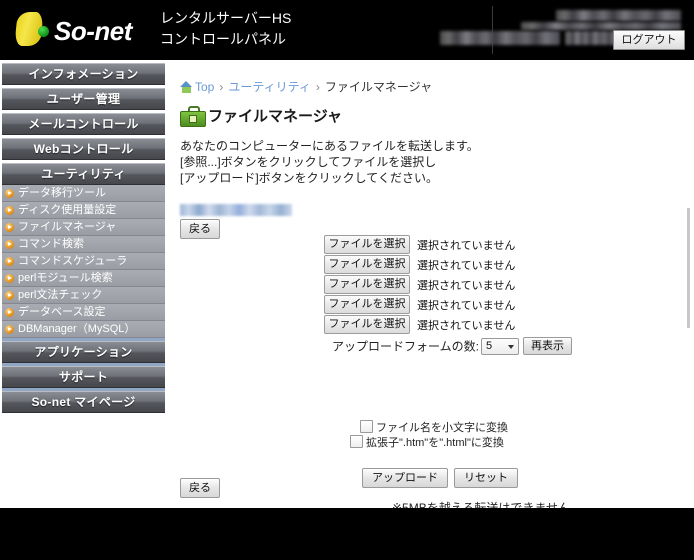  Describe the element at coordinates (486, 478) in the screenshot. I see `reset-button: リセット` at that location.